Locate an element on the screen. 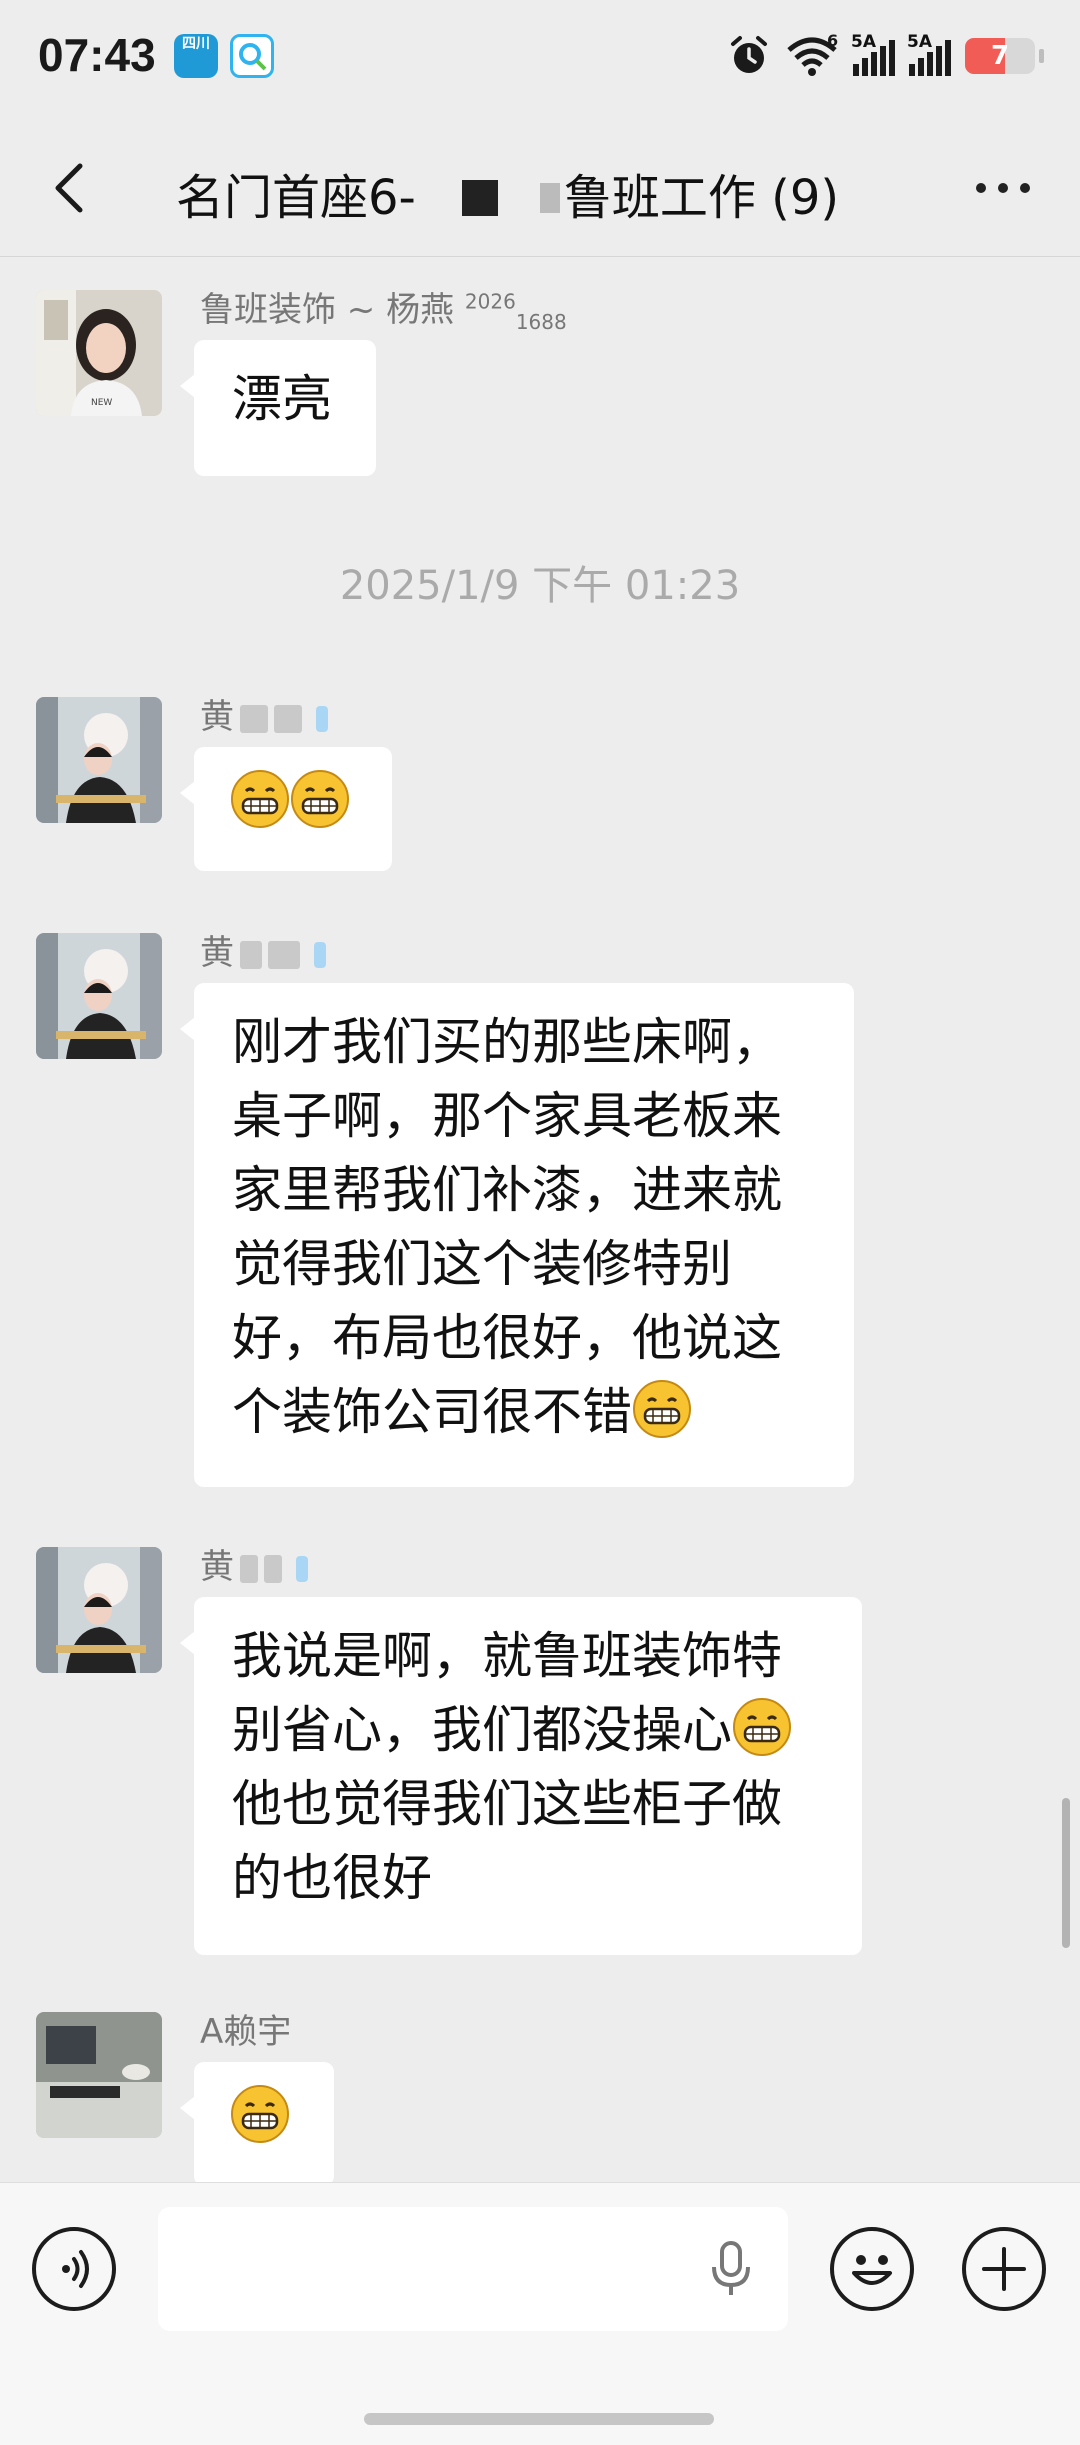 This screenshot has width=1080, height=2445. message-line: 家里帮我们补漆，进来就 is located at coordinates (507, 1190).